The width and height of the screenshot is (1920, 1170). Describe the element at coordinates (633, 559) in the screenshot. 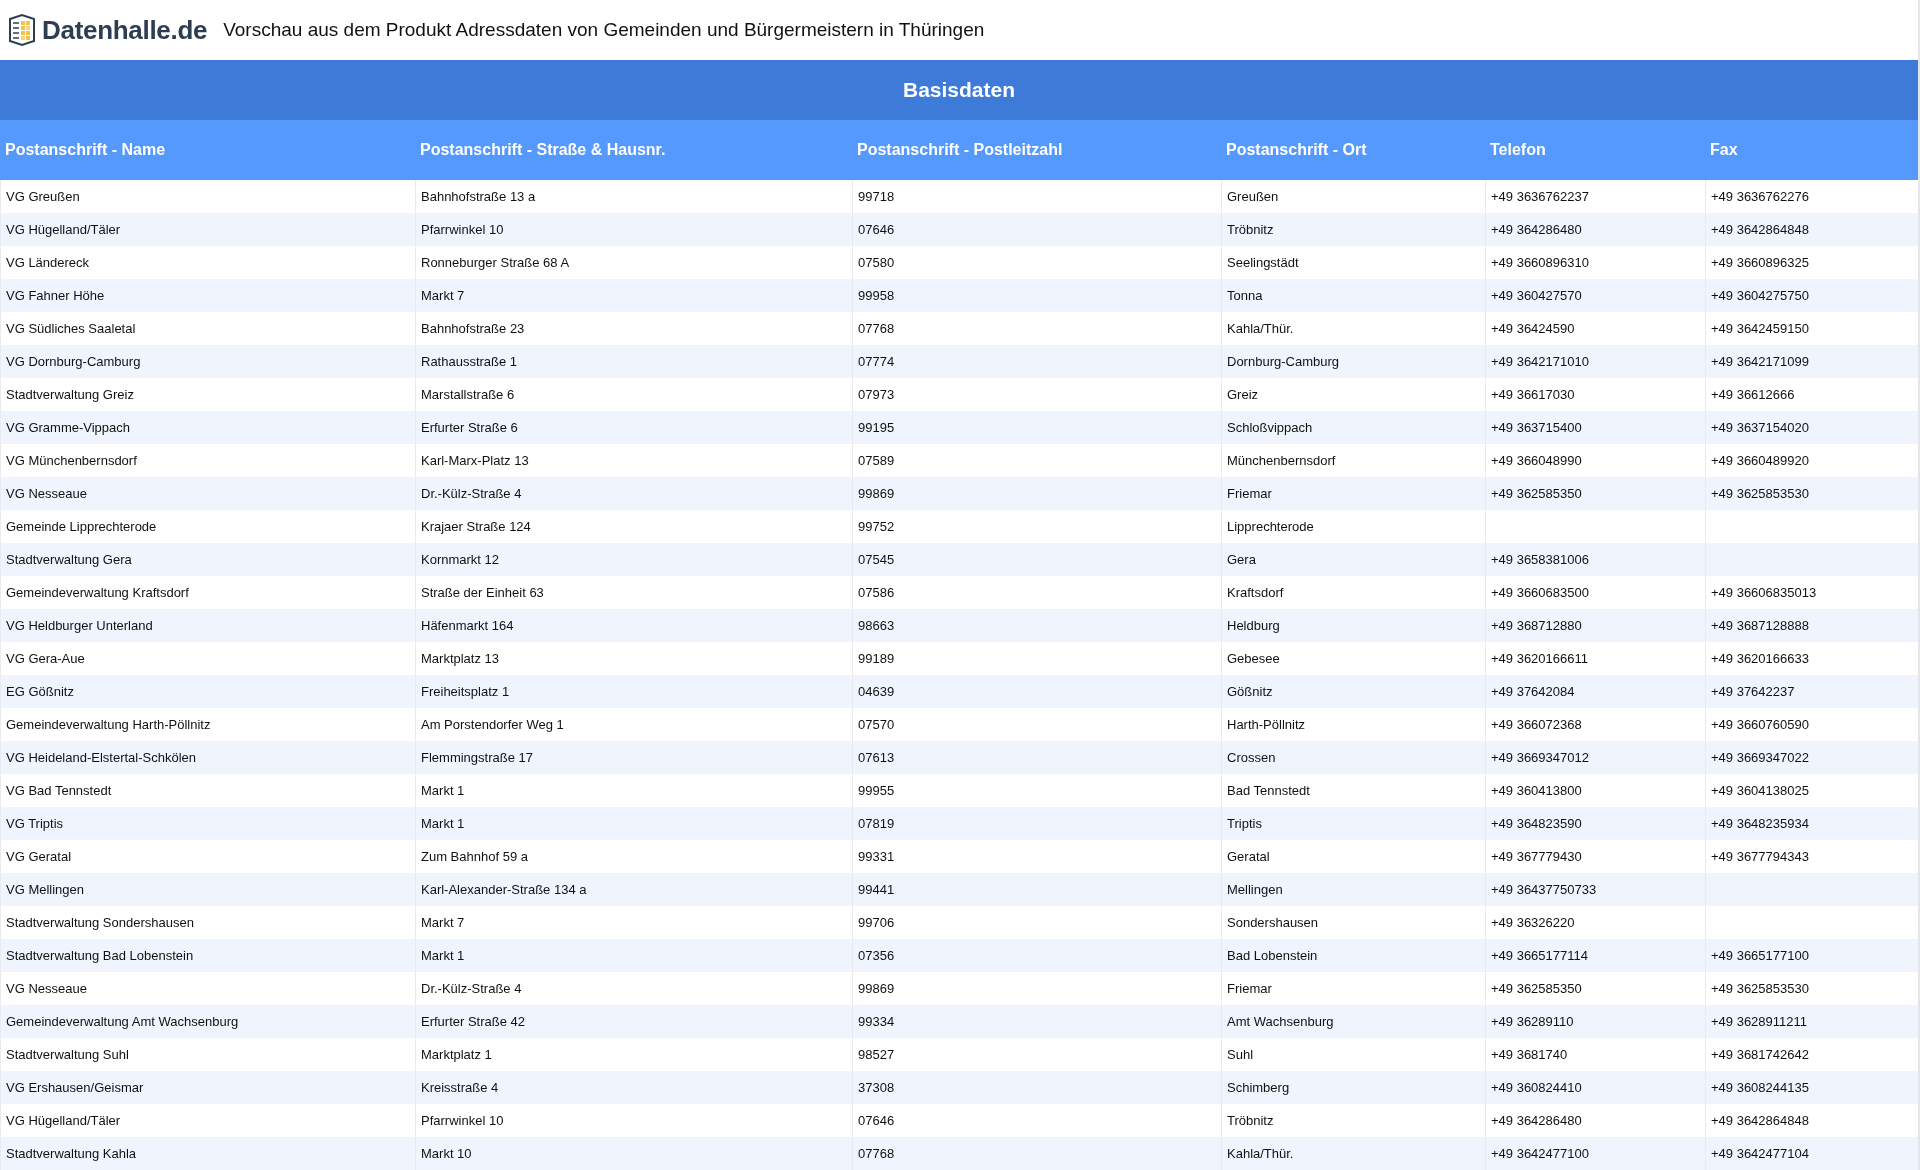

I see `table-cell: Kornmarkt 12` at that location.